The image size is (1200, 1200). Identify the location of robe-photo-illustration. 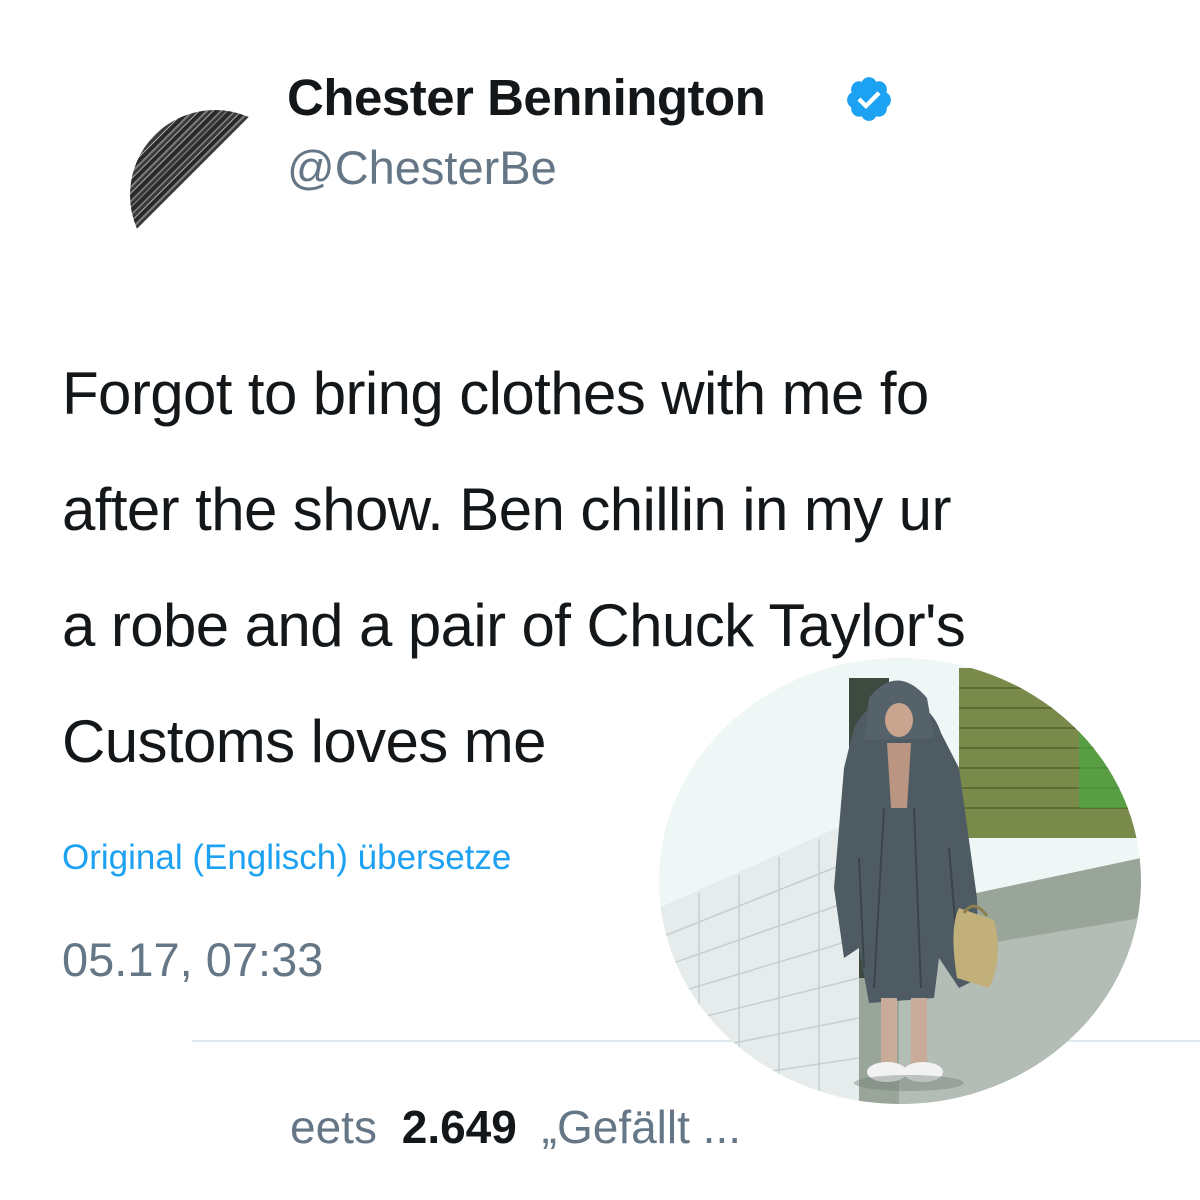
(900, 881).